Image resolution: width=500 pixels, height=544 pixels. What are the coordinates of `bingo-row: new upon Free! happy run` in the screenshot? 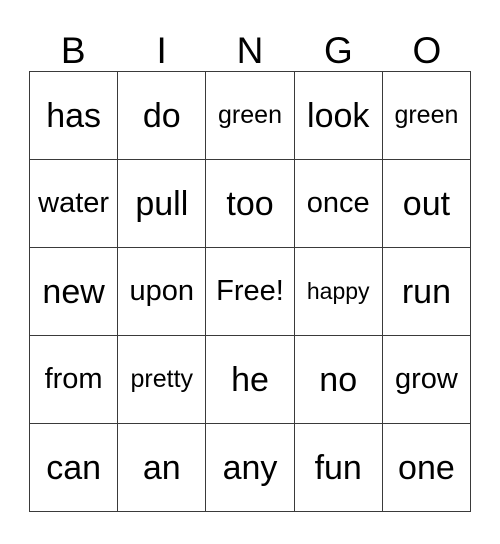 It's located at (251, 292).